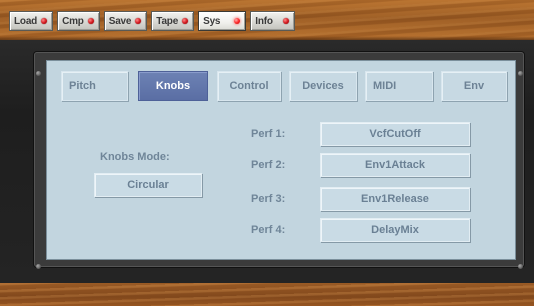 This screenshot has height=306, width=534. What do you see at coordinates (138, 21) in the screenshot?
I see `save-led-icon` at bounding box center [138, 21].